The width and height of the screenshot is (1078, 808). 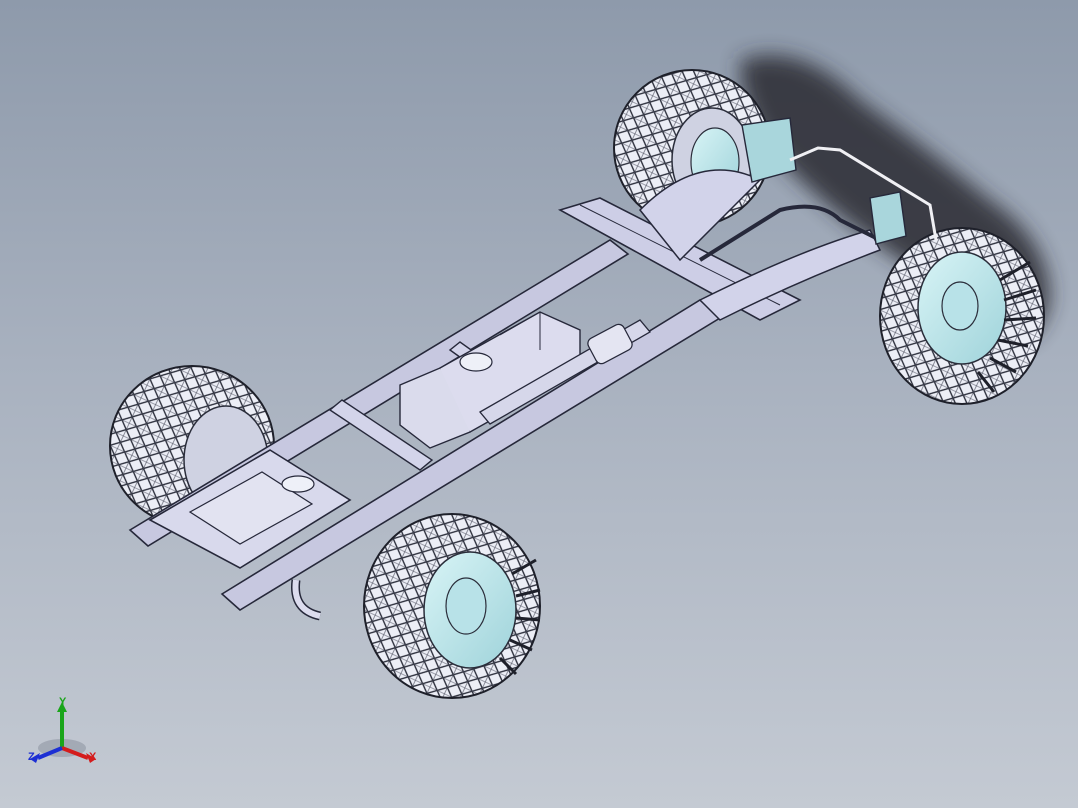 What do you see at coordinates (31, 757) in the screenshot?
I see `z-axis-label: Z` at bounding box center [31, 757].